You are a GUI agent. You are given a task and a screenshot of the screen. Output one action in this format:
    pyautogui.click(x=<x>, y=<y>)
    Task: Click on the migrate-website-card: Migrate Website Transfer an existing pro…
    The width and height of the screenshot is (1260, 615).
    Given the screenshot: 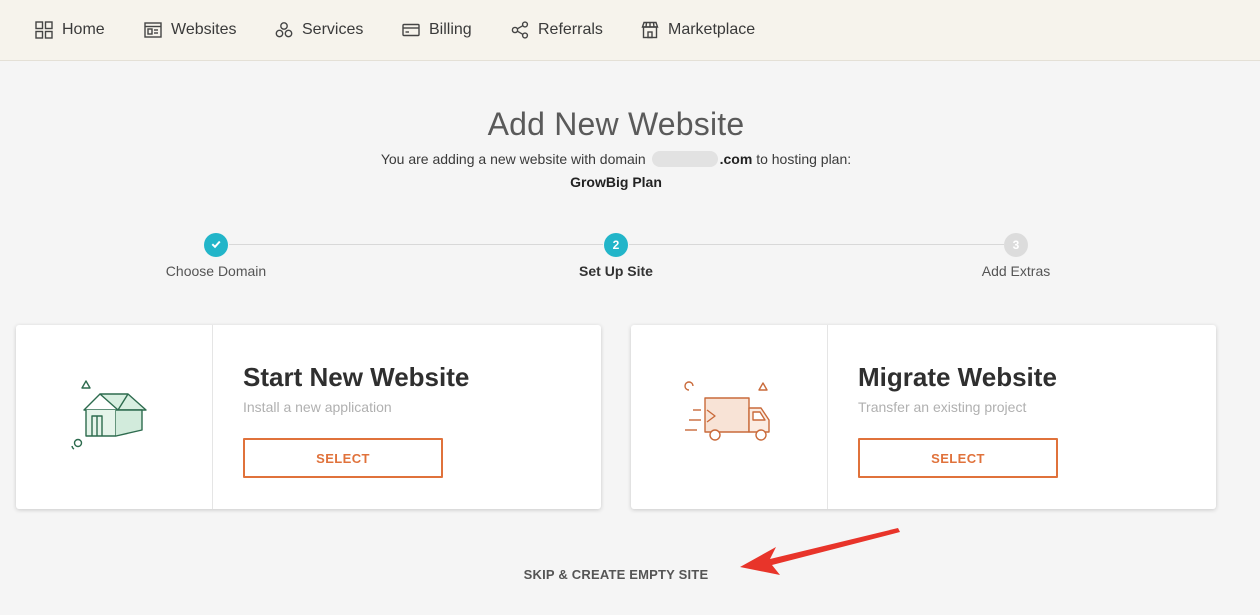 What is the action you would take?
    pyautogui.click(x=923, y=417)
    